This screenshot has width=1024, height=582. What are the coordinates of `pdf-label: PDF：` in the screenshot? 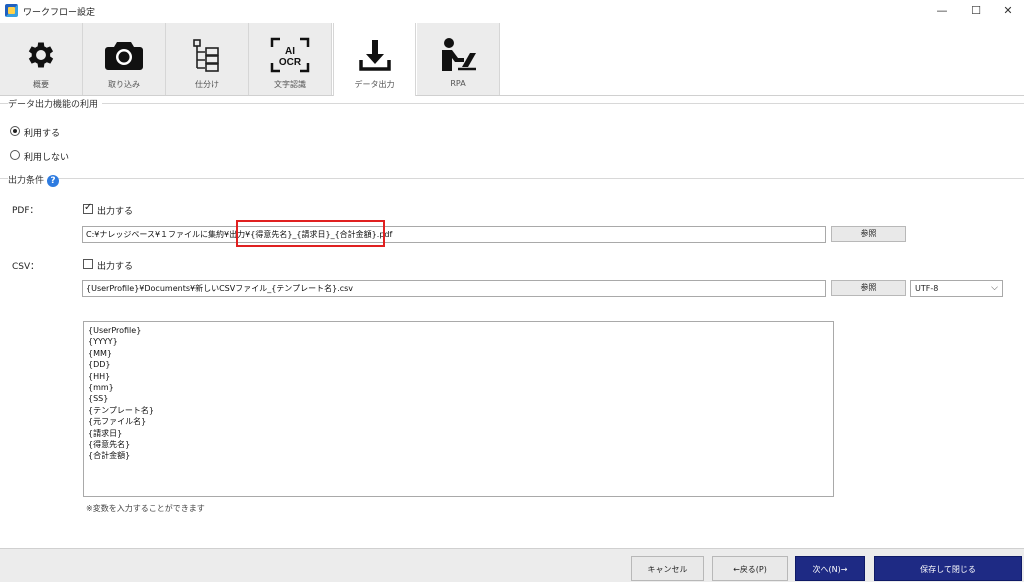 It's located at (25, 211).